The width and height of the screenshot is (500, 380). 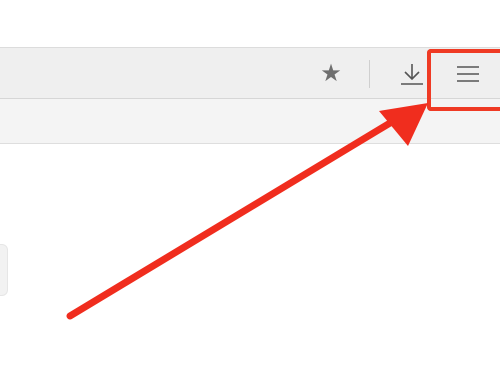 What do you see at coordinates (369, 74) in the screenshot?
I see `toolbar-separator` at bounding box center [369, 74].